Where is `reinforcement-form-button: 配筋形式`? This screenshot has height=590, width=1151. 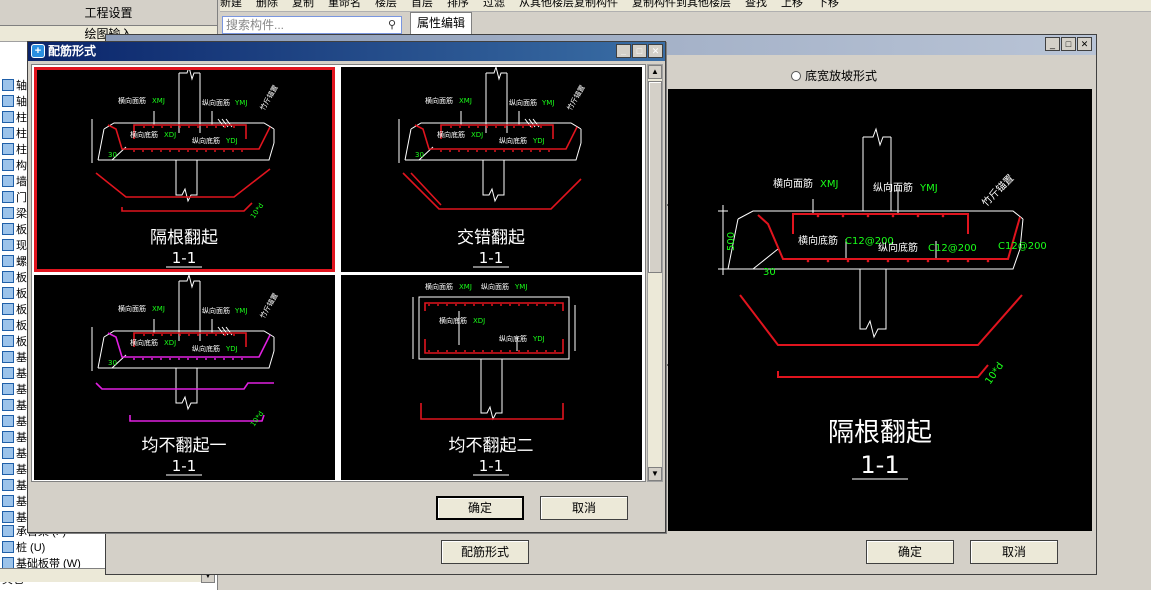 reinforcement-form-button: 配筋形式 is located at coordinates (485, 552).